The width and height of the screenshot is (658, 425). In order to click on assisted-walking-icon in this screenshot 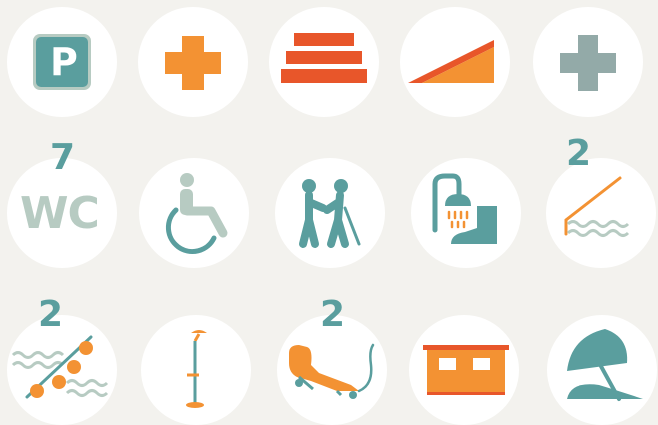, I will do `click(330, 213)`.